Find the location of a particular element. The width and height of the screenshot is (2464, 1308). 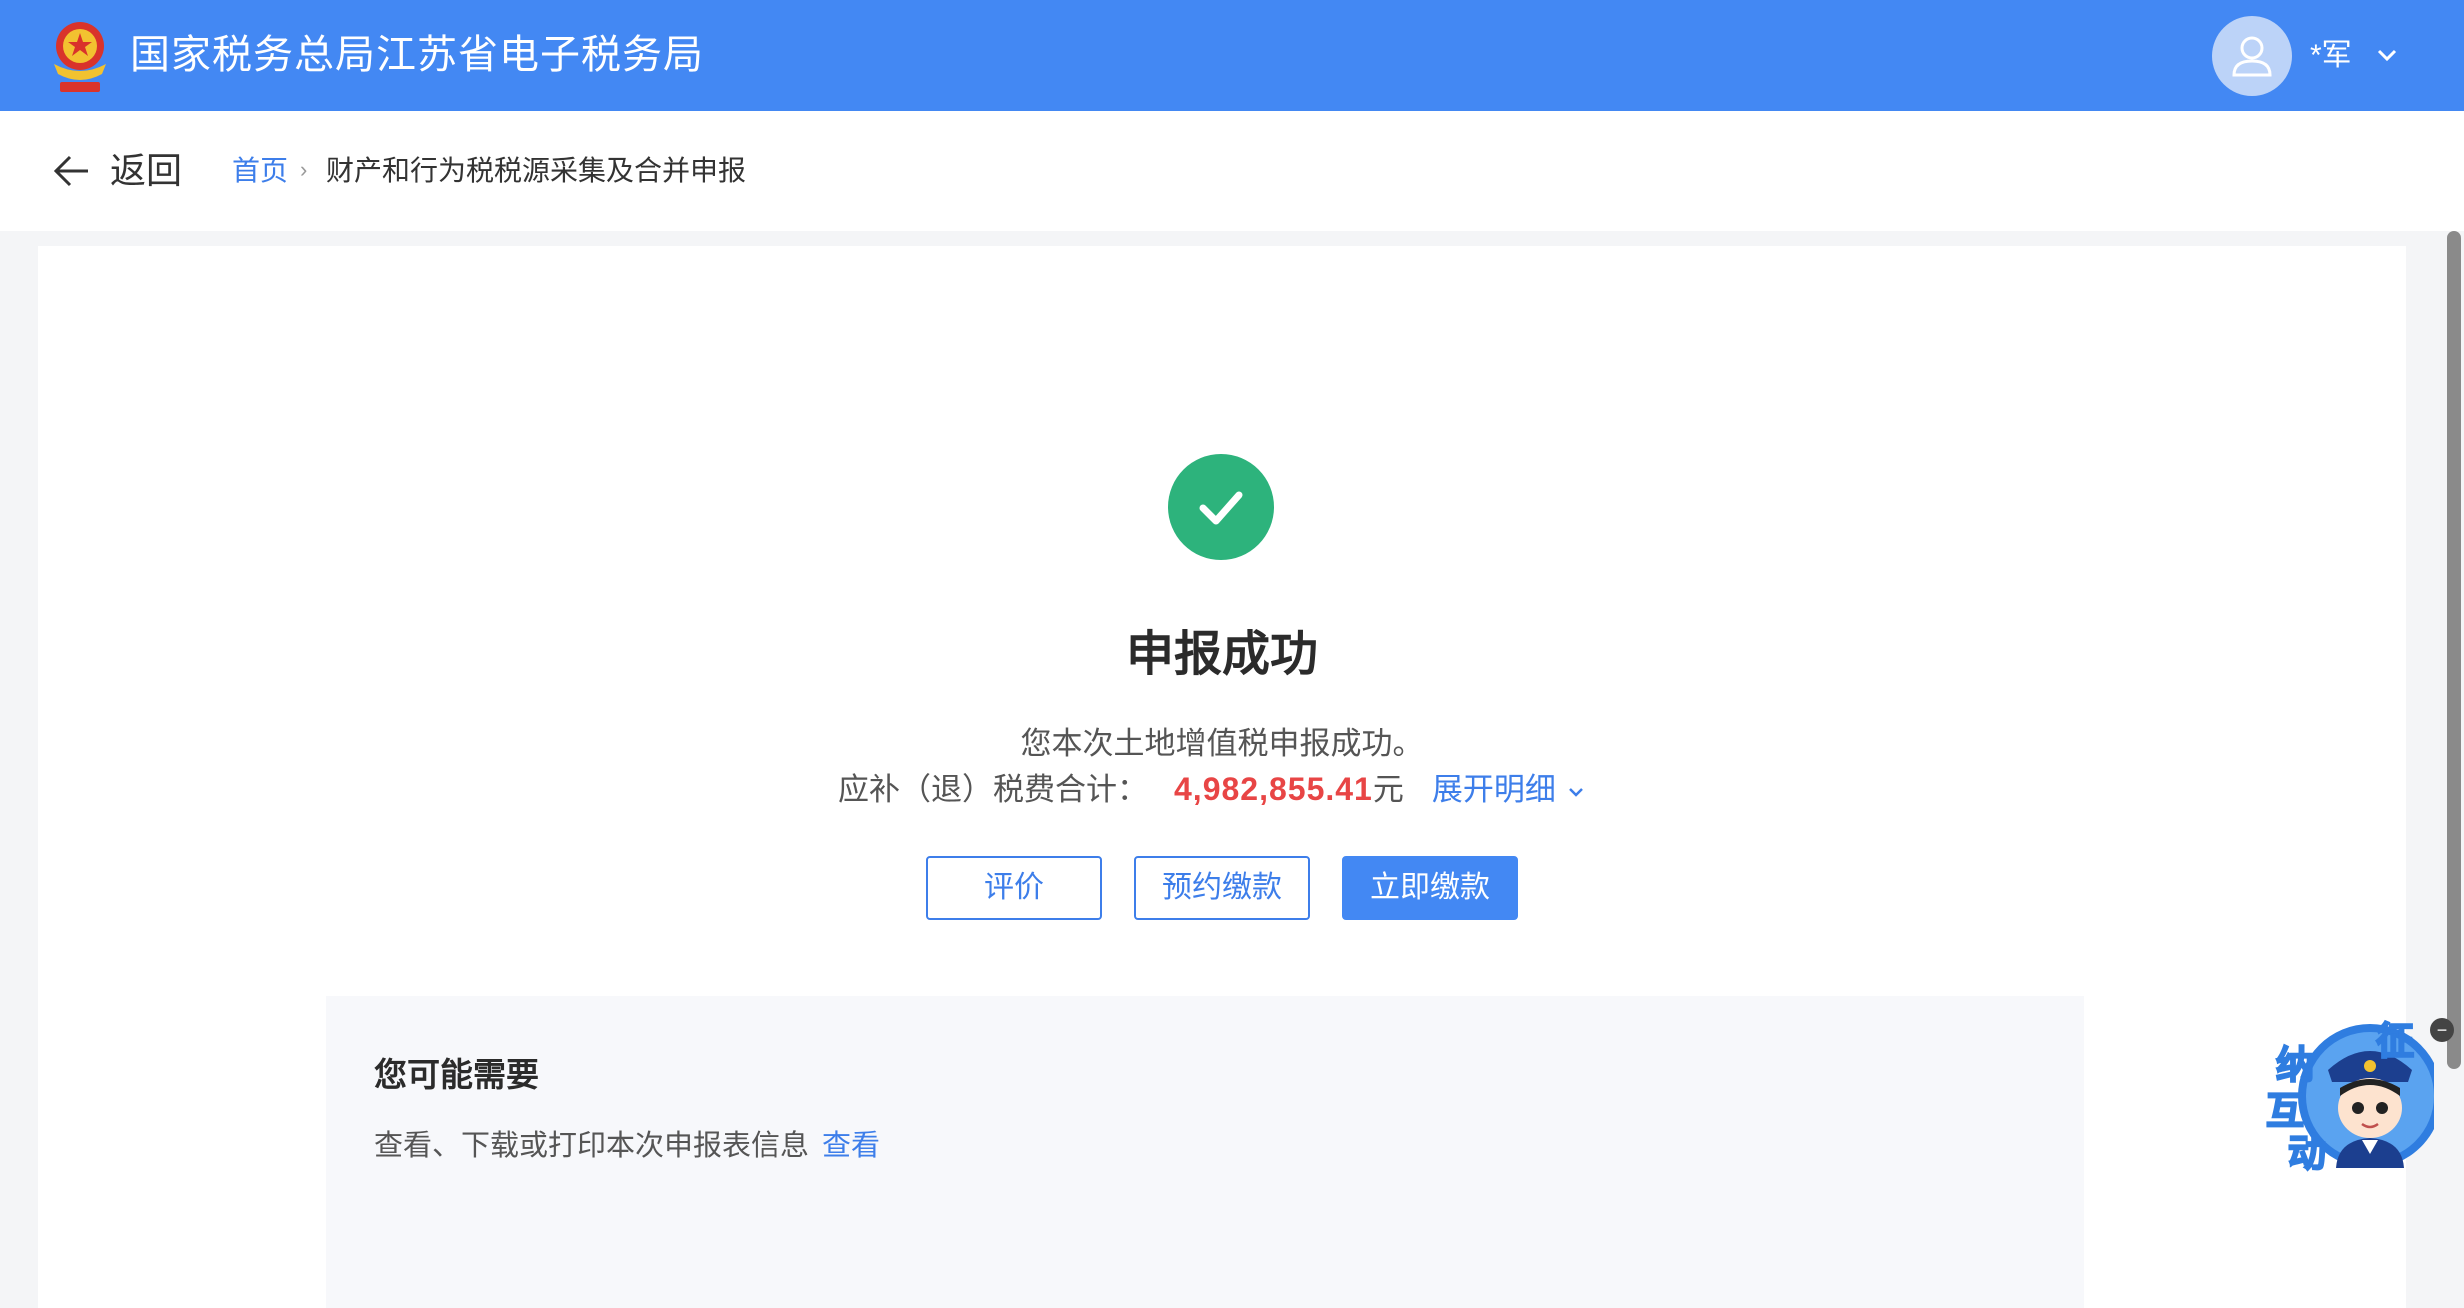

total-label: 应补（退）税费合计： is located at coordinates (993, 789).